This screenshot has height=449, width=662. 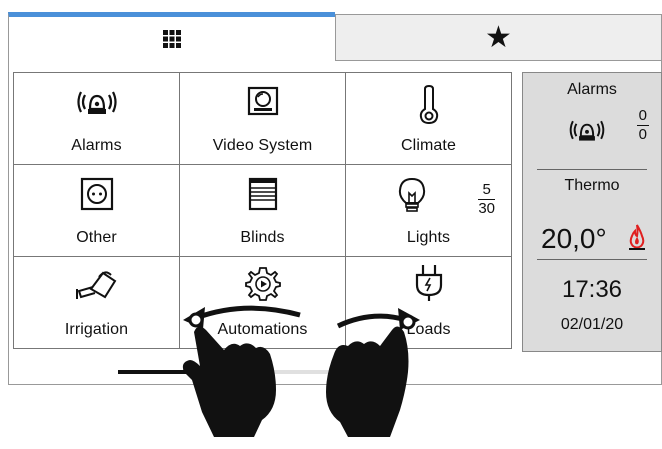 I want to click on tile-label: Automations, so click(x=262, y=329).